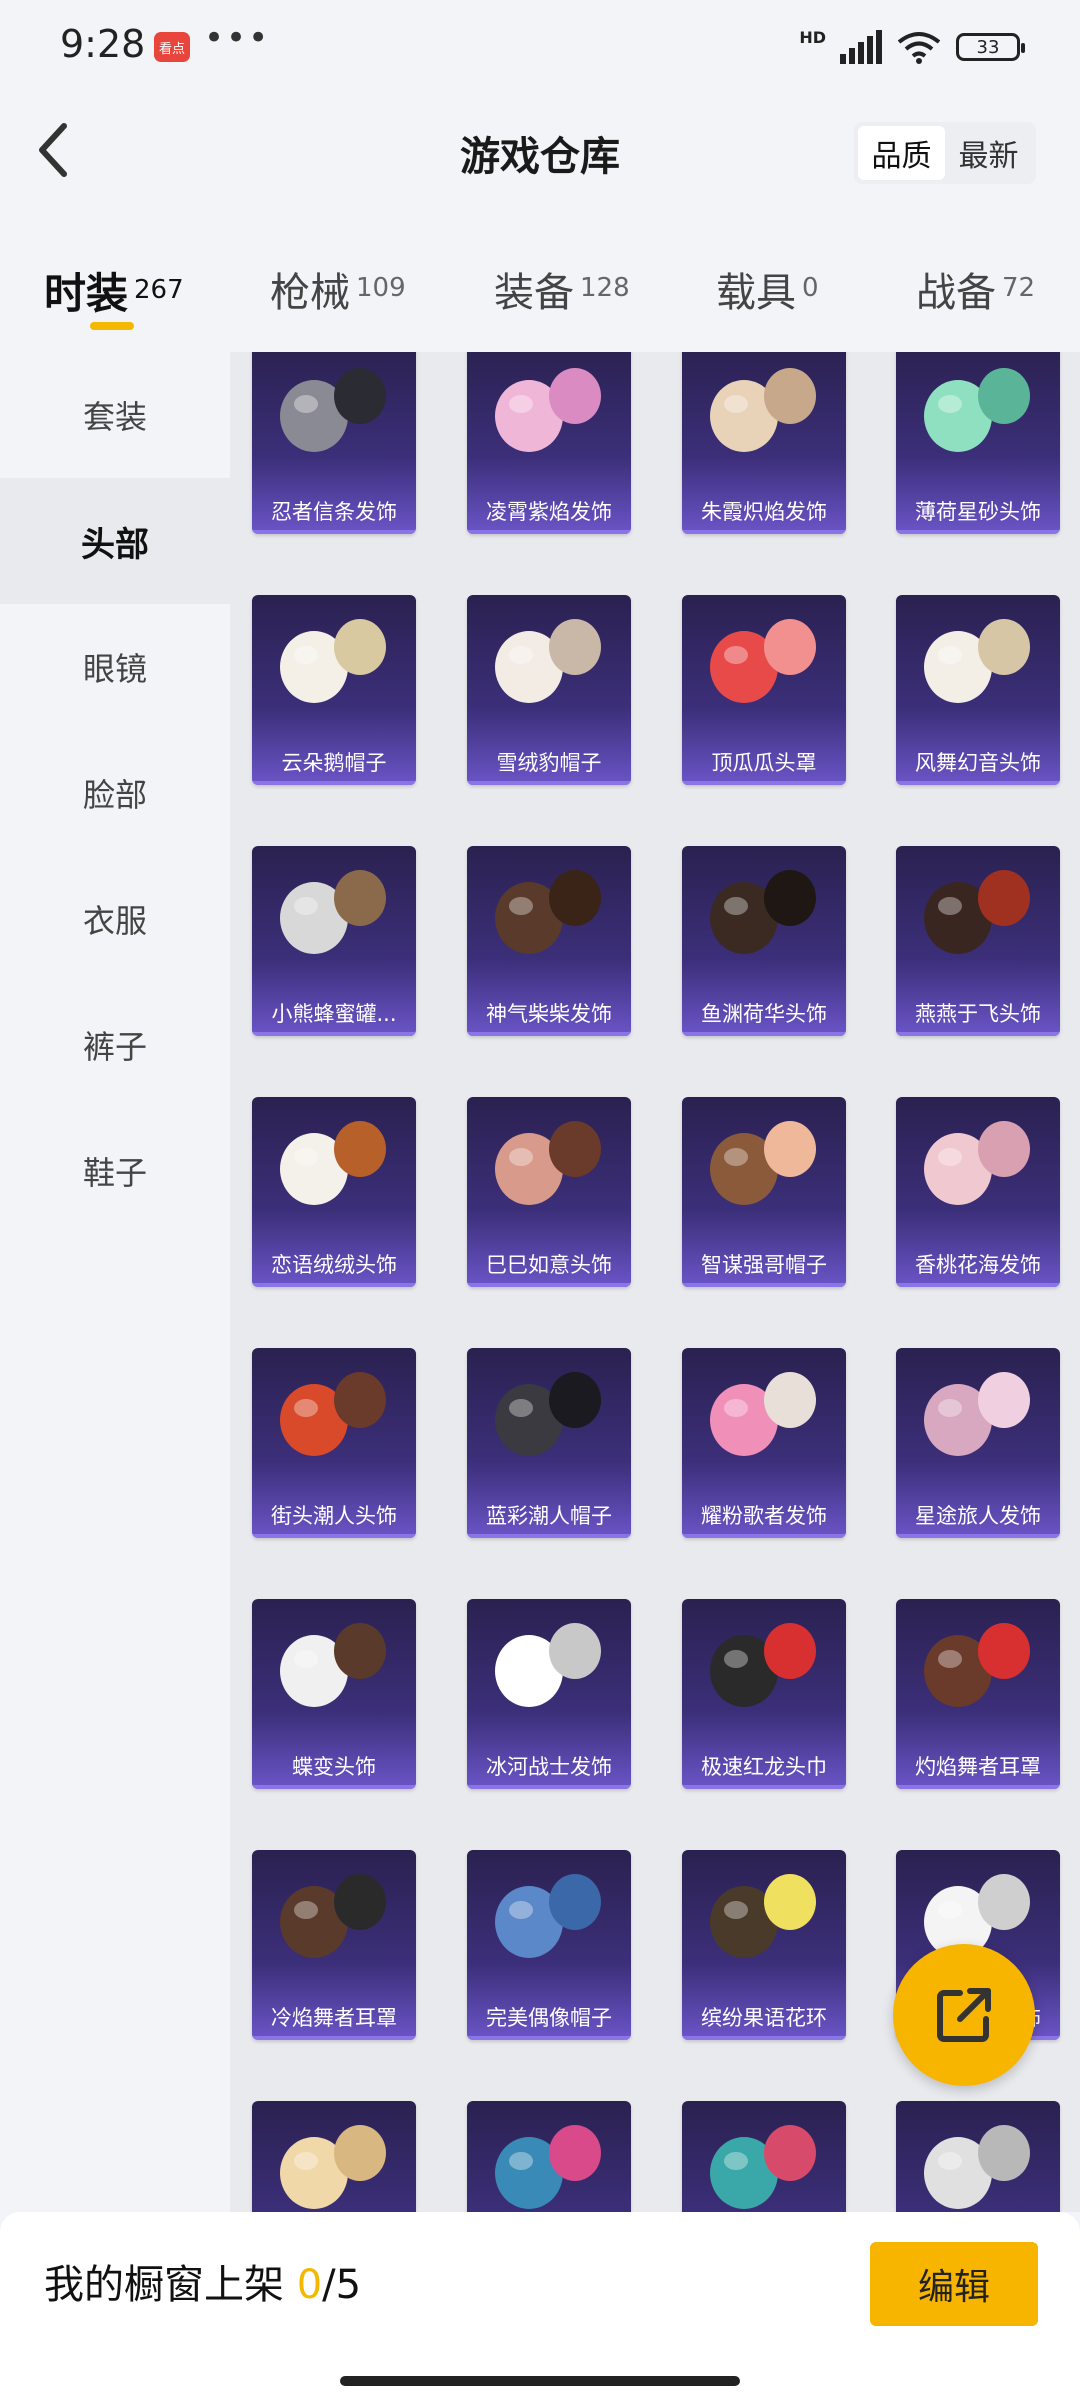 This screenshot has height=2400, width=1080. What do you see at coordinates (115, 793) in the screenshot?
I see `sidebar-item-face: 脸部` at bounding box center [115, 793].